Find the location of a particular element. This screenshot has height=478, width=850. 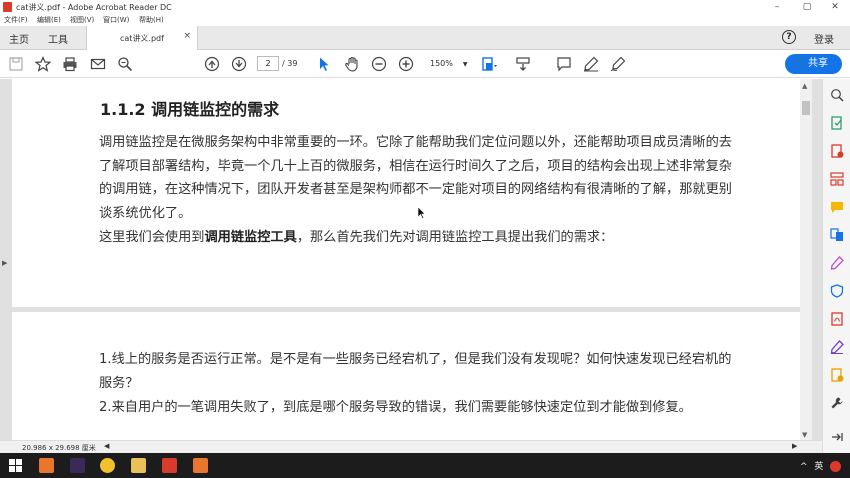

combine-files-icon is located at coordinates (837, 234).